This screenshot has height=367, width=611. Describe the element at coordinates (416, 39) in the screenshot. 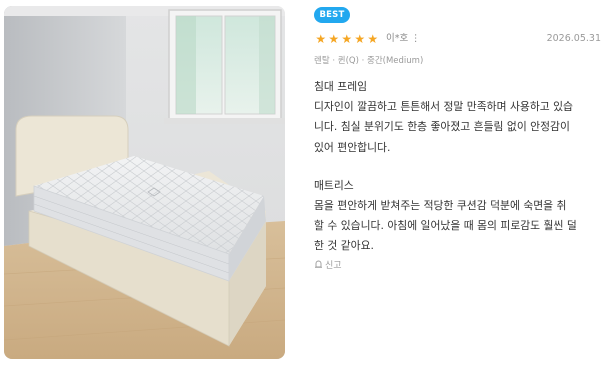

I see `kebab-icon: ⋮` at that location.